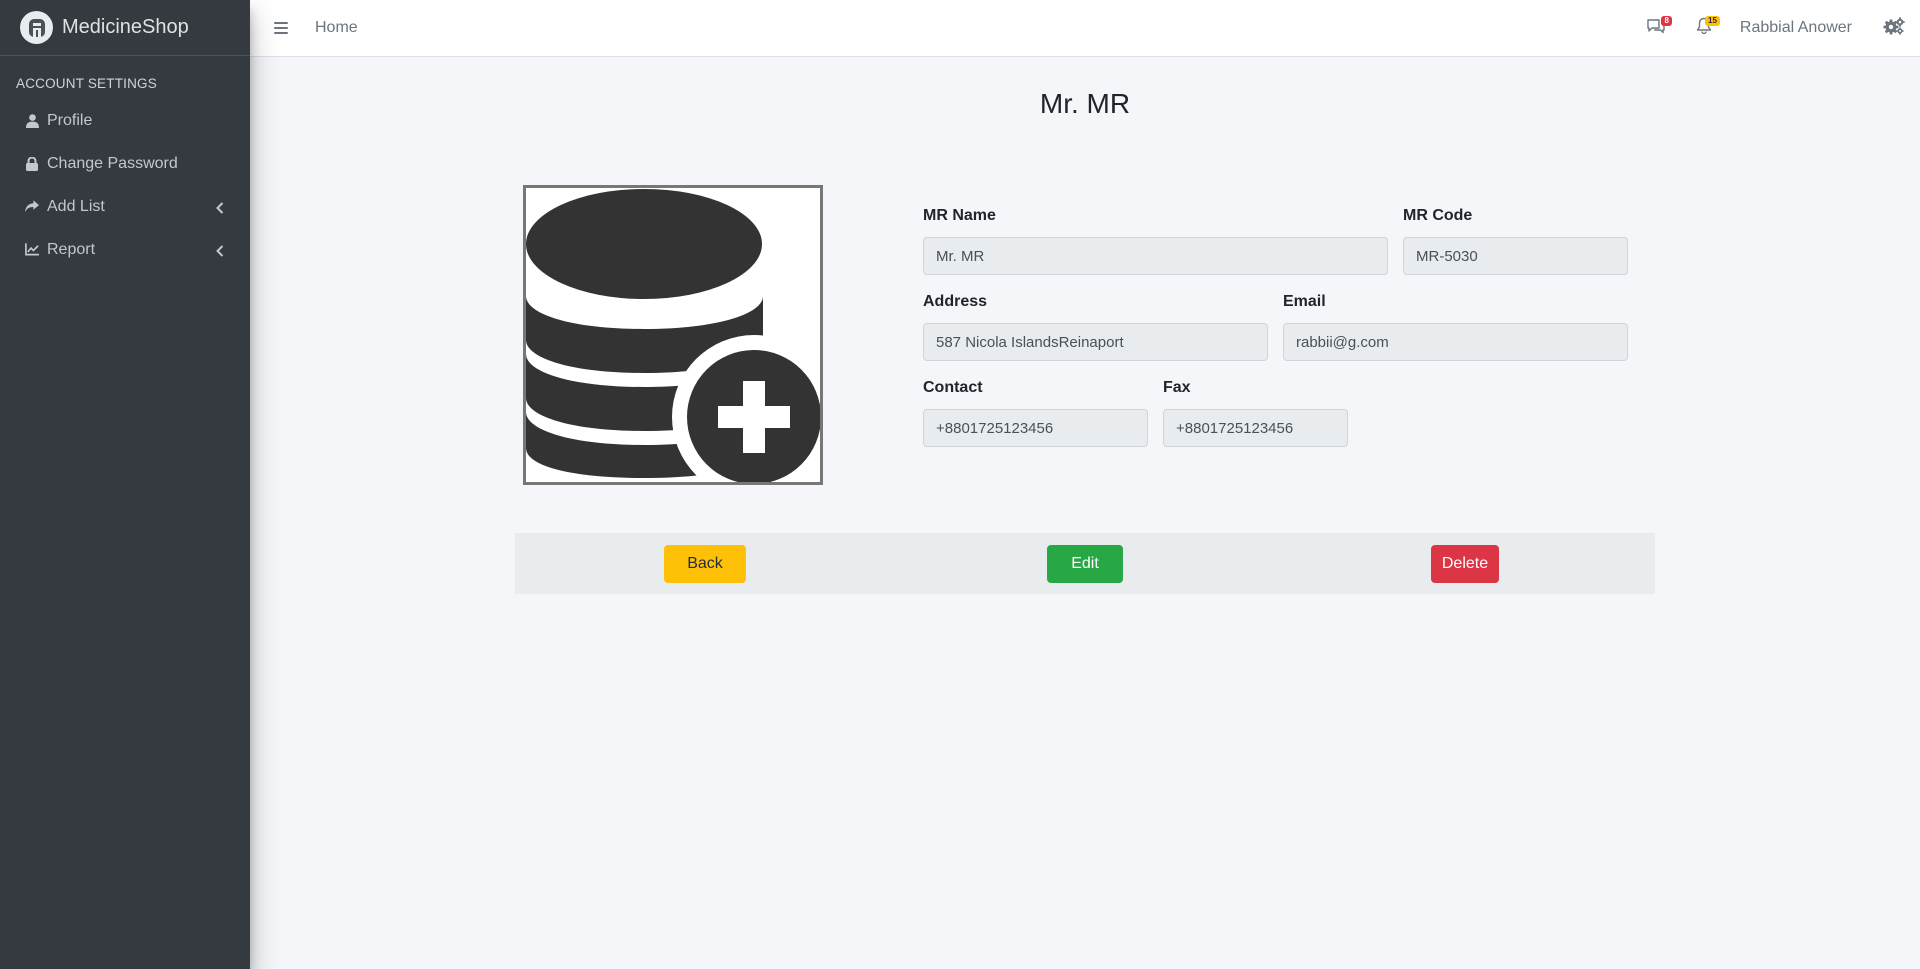  What do you see at coordinates (70, 120) in the screenshot?
I see `sidebar-item-label: Profile` at bounding box center [70, 120].